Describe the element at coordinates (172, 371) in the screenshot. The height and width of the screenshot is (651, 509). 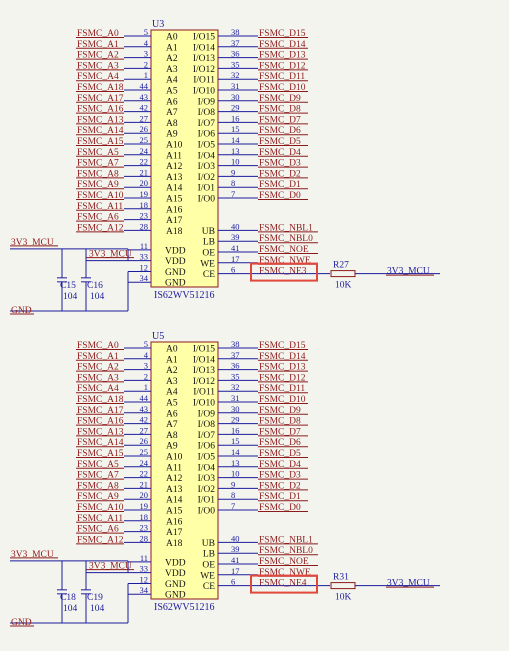
I see `pin-name: A2` at that location.